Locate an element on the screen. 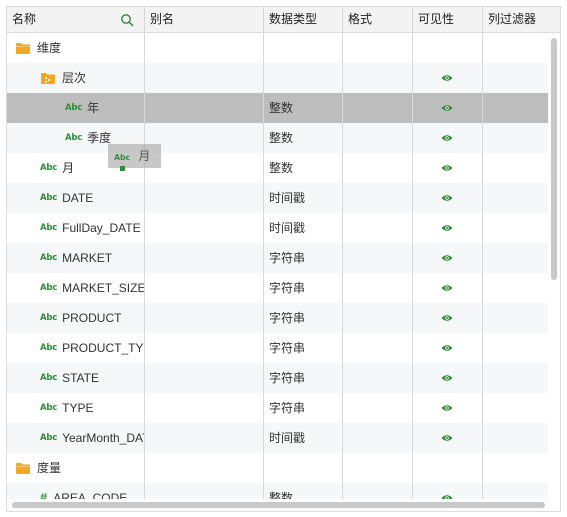  field-name: 层次 is located at coordinates (74, 78).